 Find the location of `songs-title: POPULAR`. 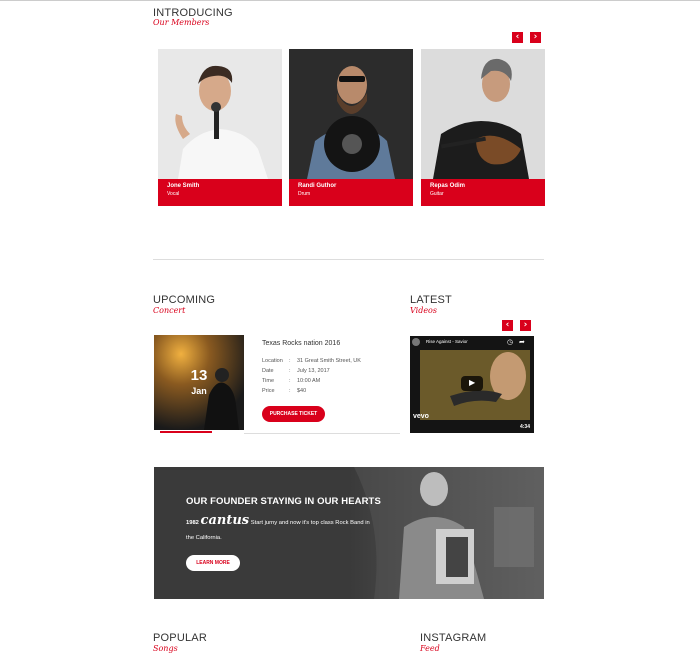

songs-title: POPULAR is located at coordinates (180, 638).